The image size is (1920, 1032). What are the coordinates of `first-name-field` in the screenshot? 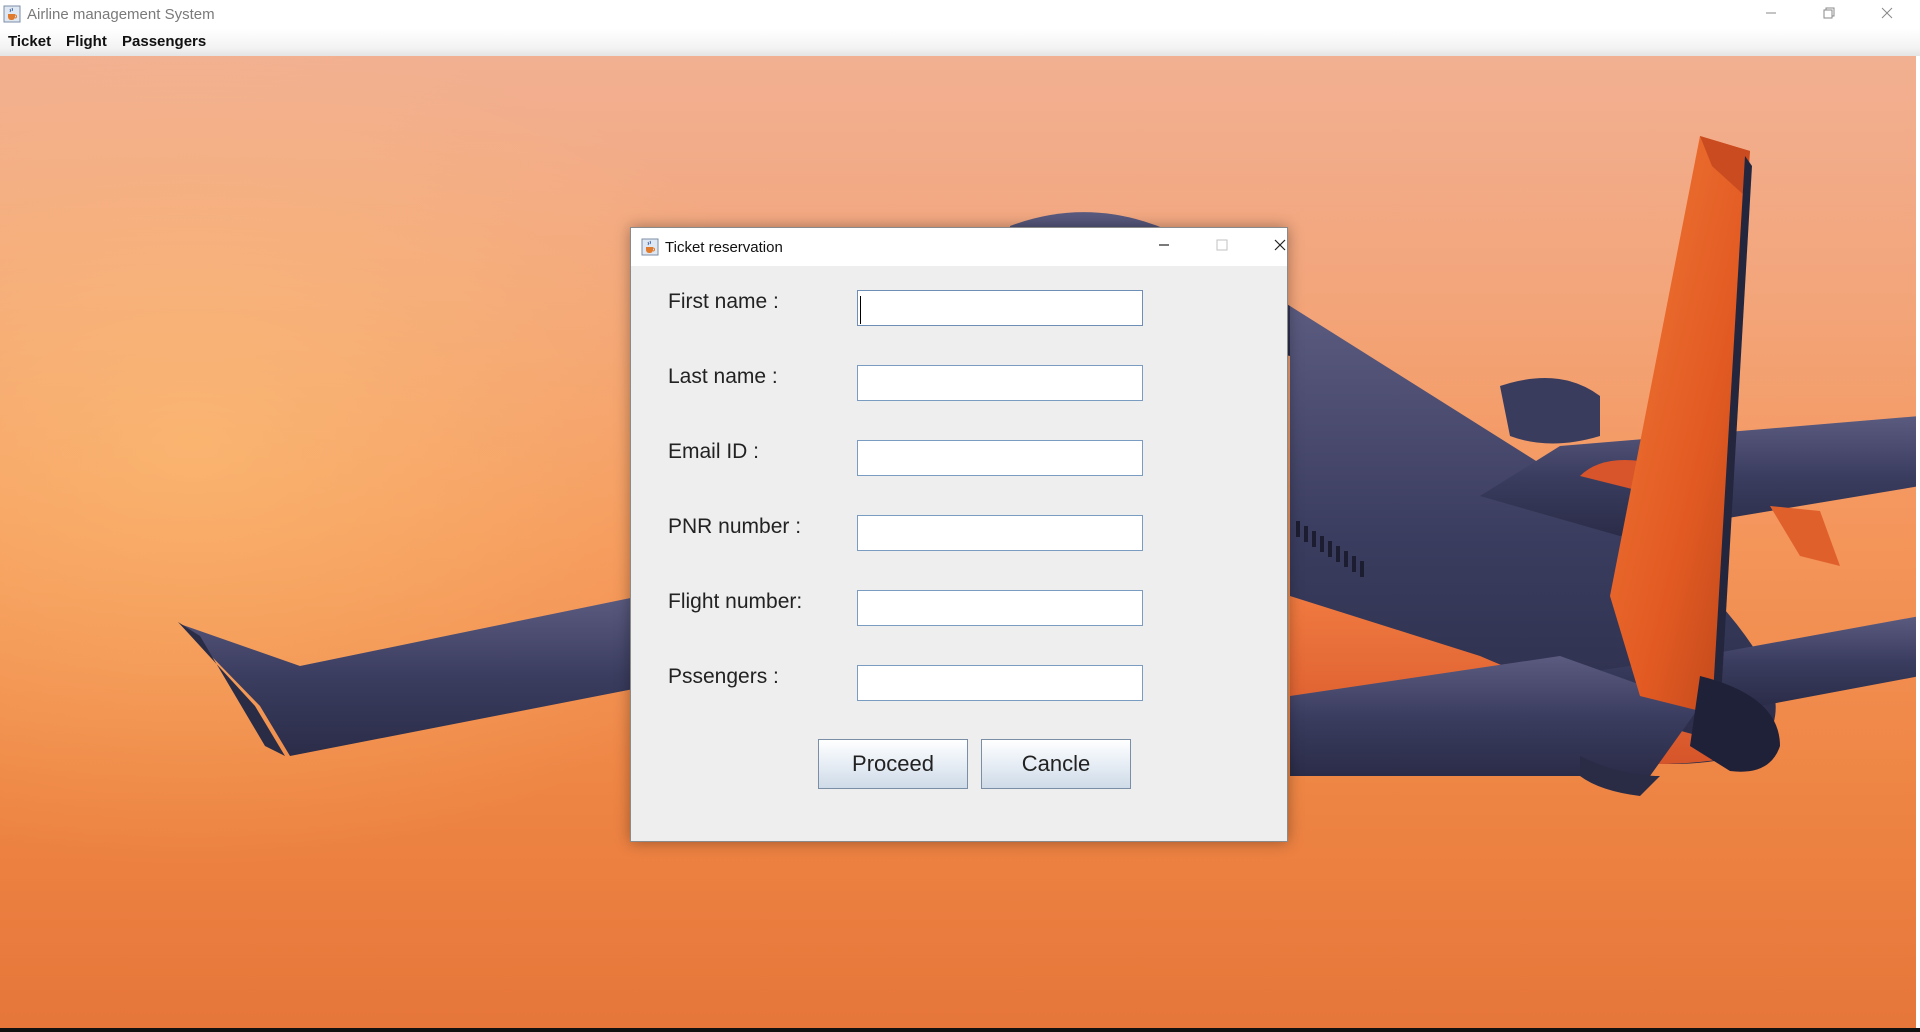 It's located at (1000, 308).